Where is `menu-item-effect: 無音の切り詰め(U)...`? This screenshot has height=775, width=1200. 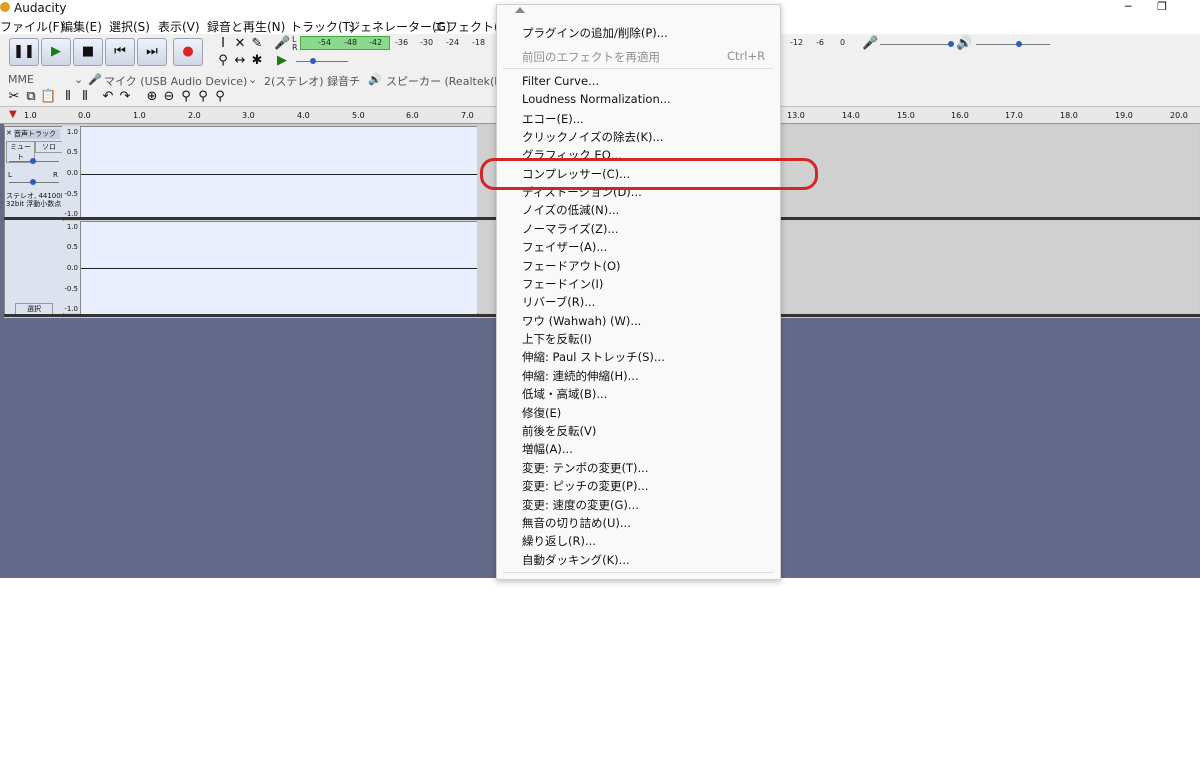 menu-item-effect: 無音の切り詰め(U)... is located at coordinates (576, 523).